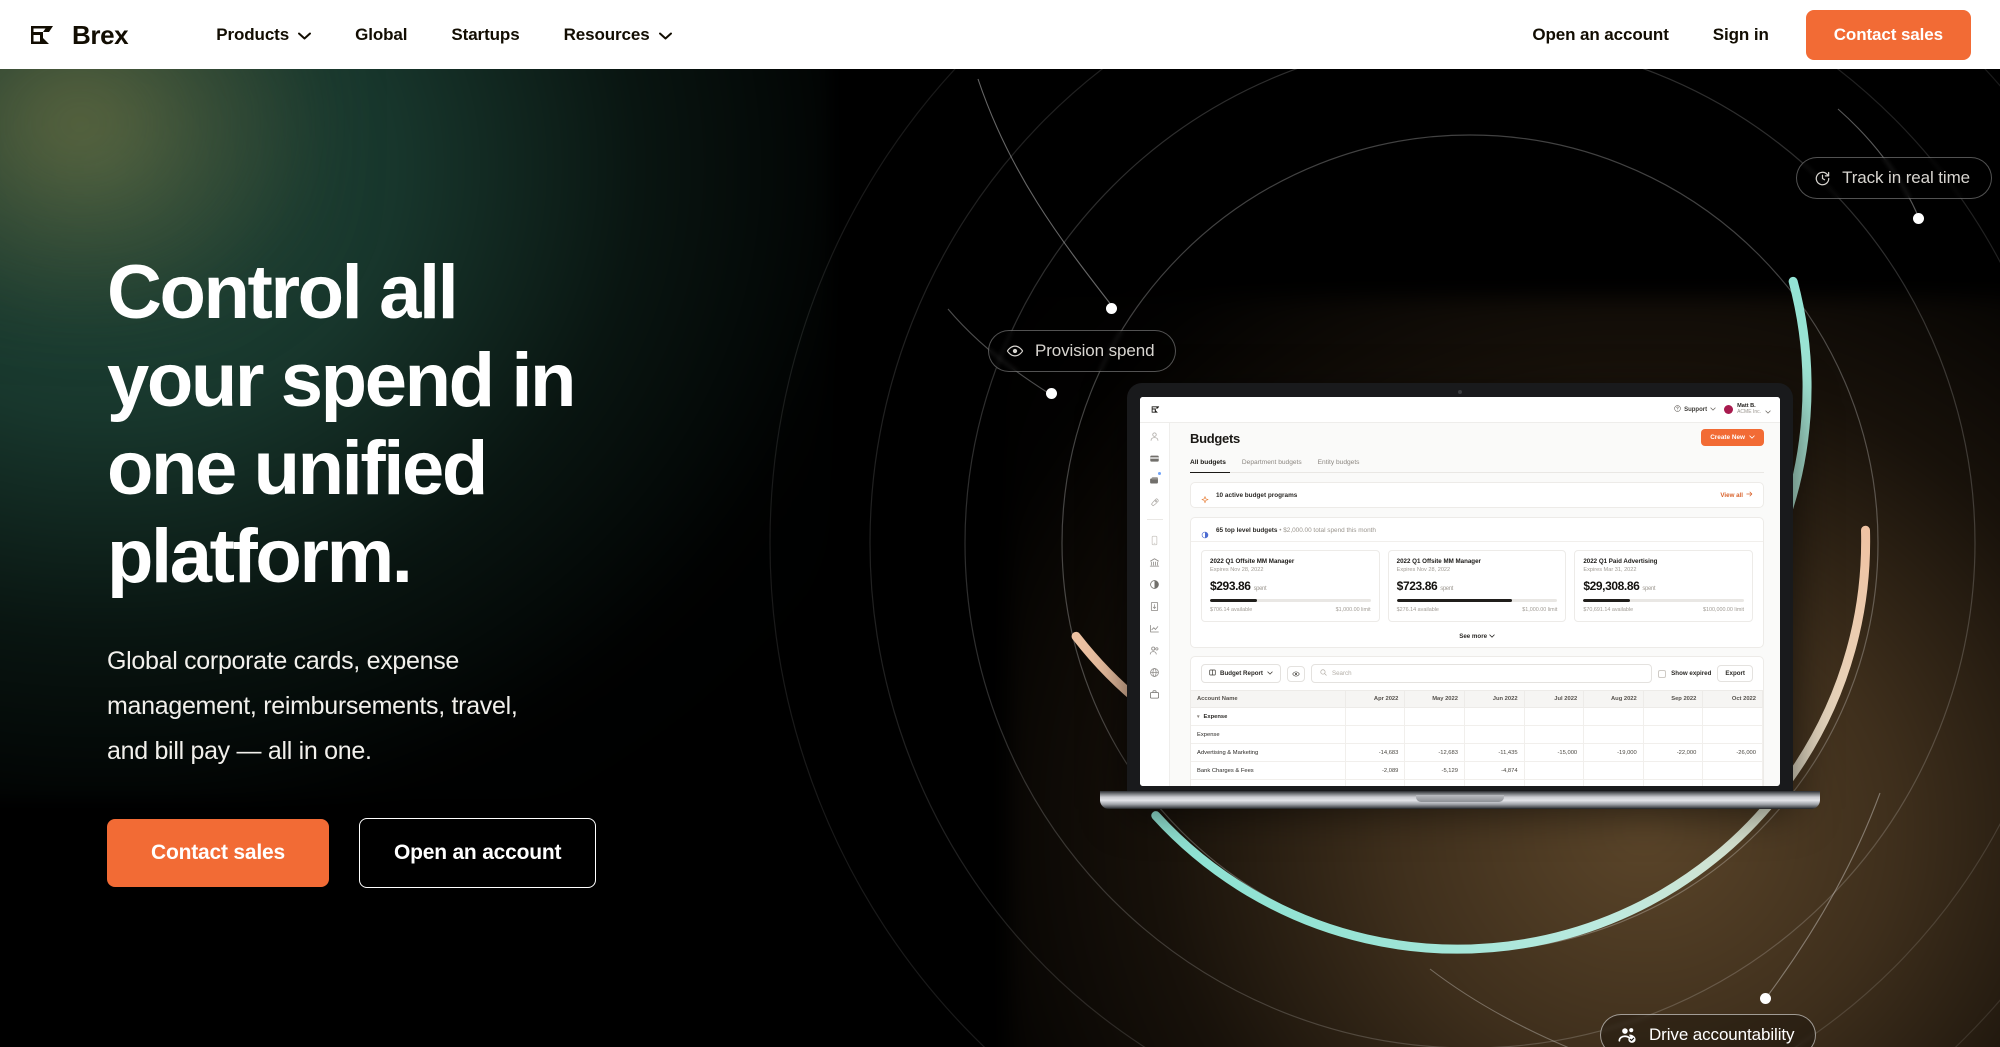 The height and width of the screenshot is (1047, 2000). Describe the element at coordinates (1735, 673) in the screenshot. I see `export-button: Export` at that location.